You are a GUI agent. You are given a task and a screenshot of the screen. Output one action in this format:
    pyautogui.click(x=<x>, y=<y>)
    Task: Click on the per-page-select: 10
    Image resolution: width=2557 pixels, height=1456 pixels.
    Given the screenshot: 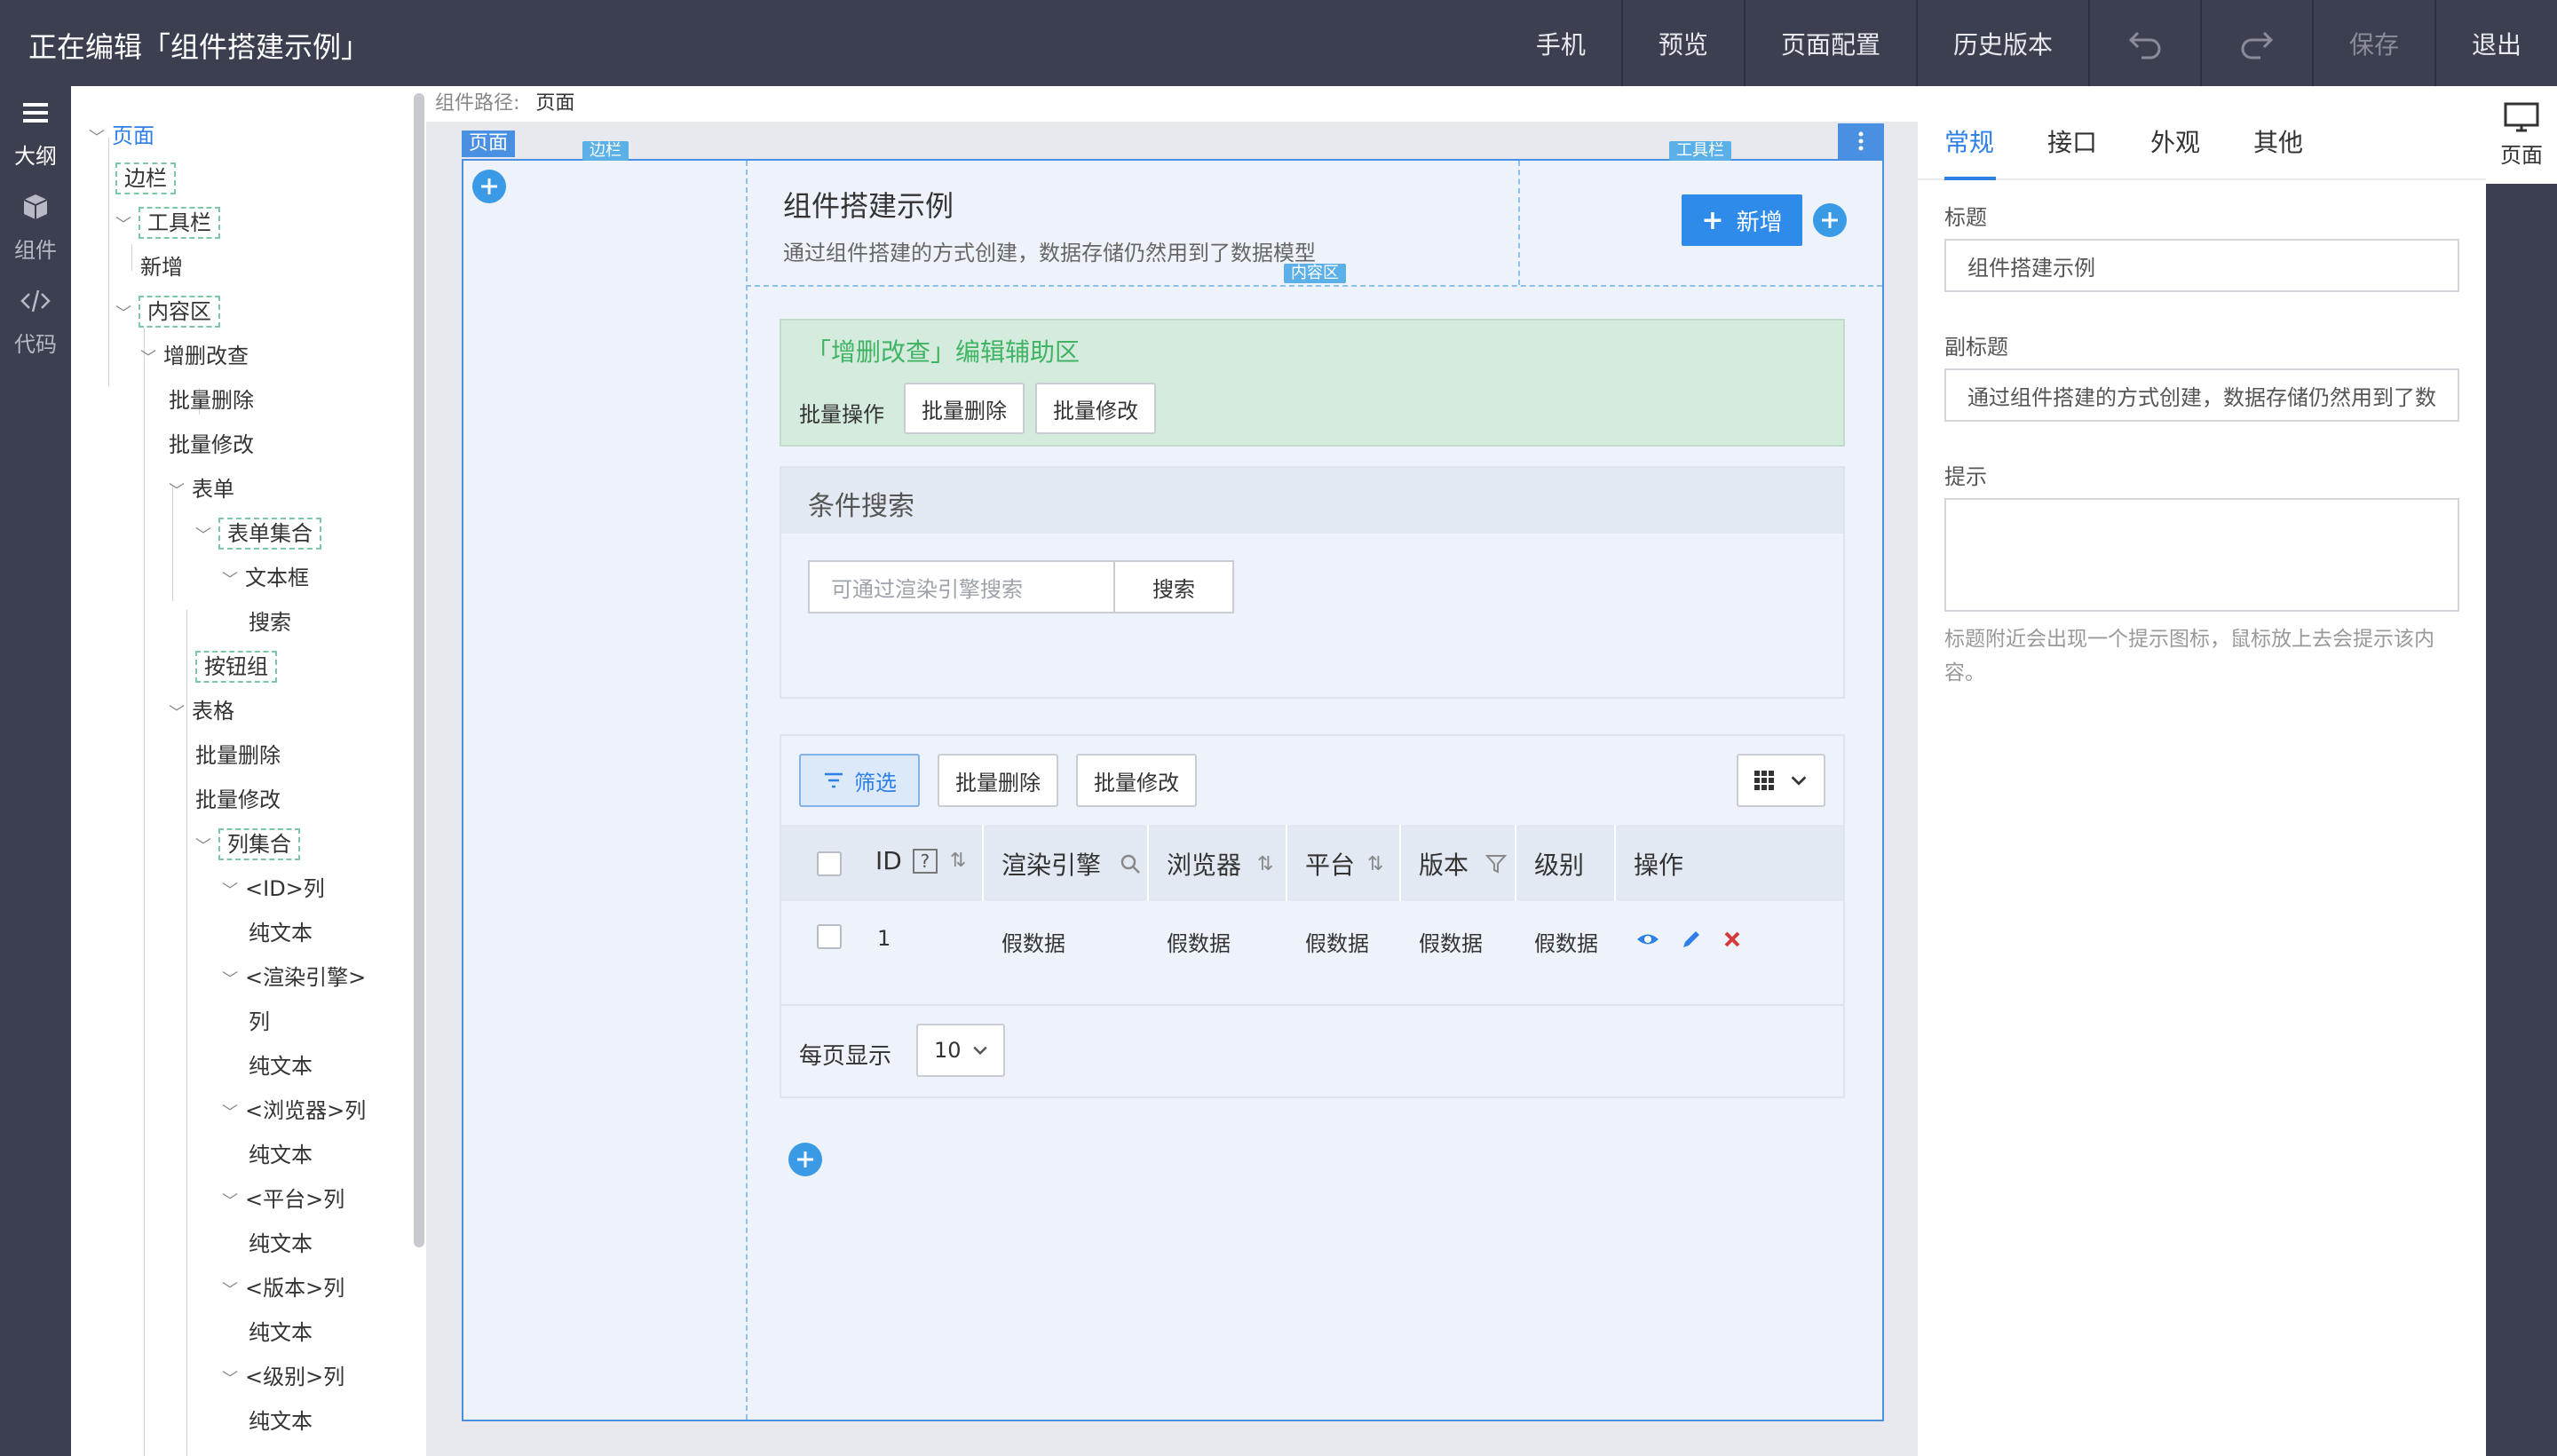 What is the action you would take?
    pyautogui.click(x=960, y=1050)
    